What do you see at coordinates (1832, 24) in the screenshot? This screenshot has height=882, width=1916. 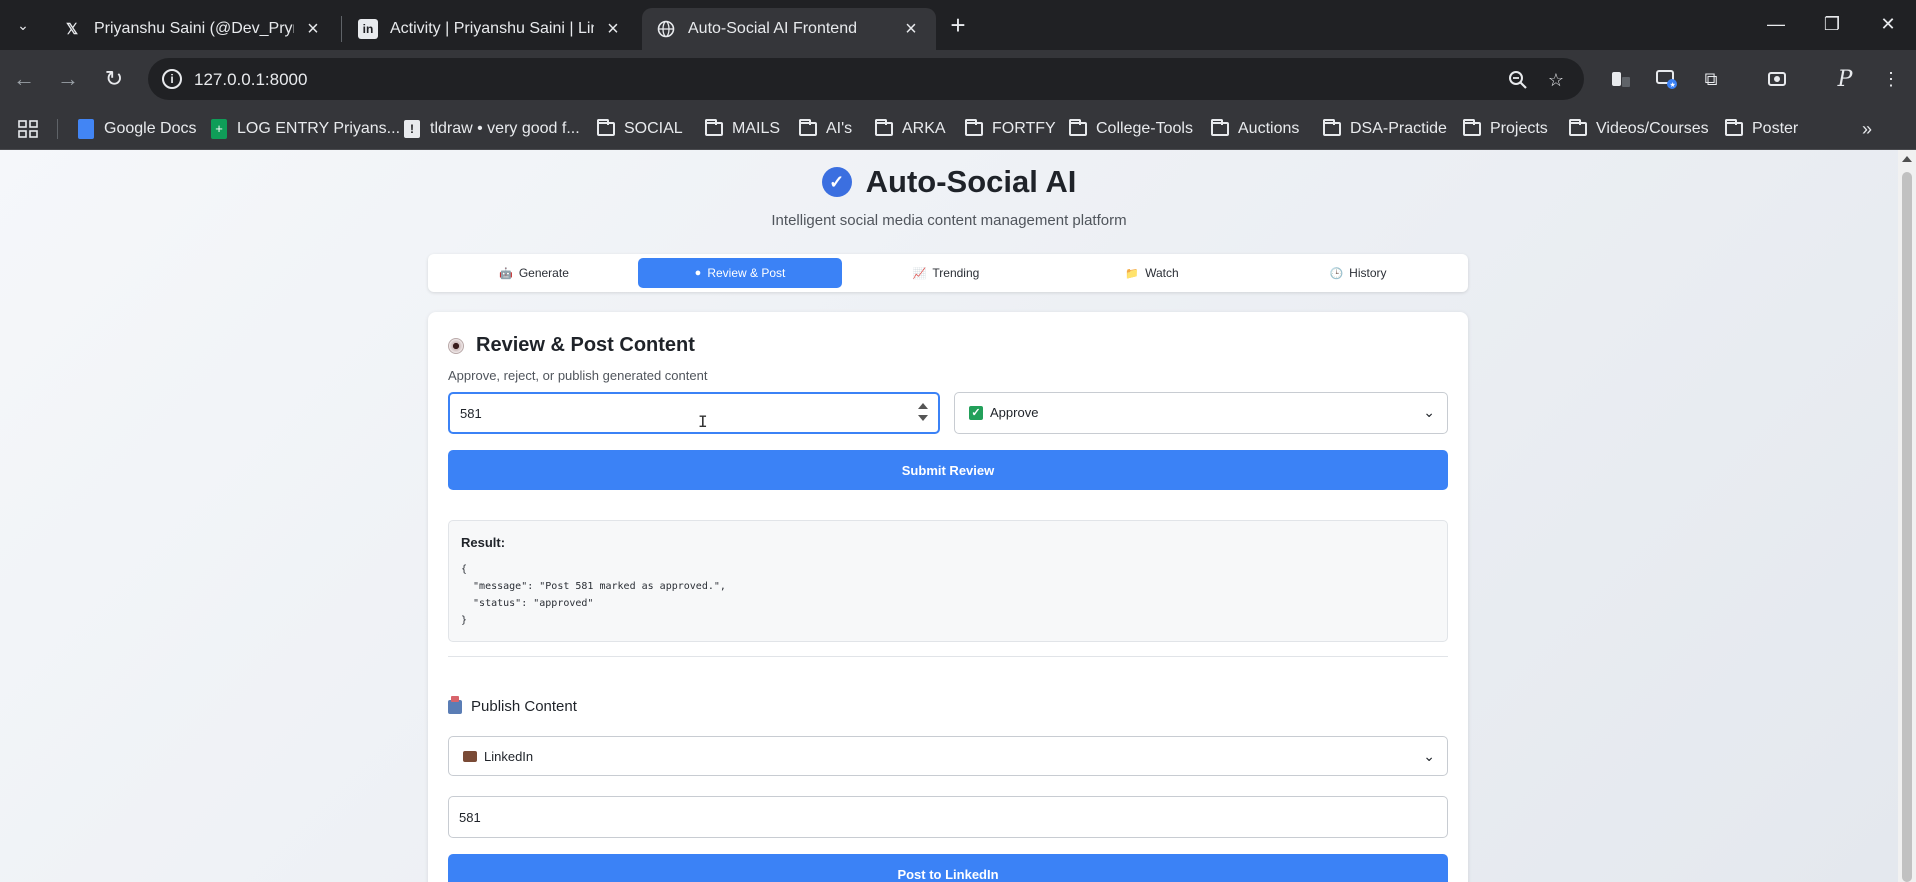 I see `restore-icon: ❐` at bounding box center [1832, 24].